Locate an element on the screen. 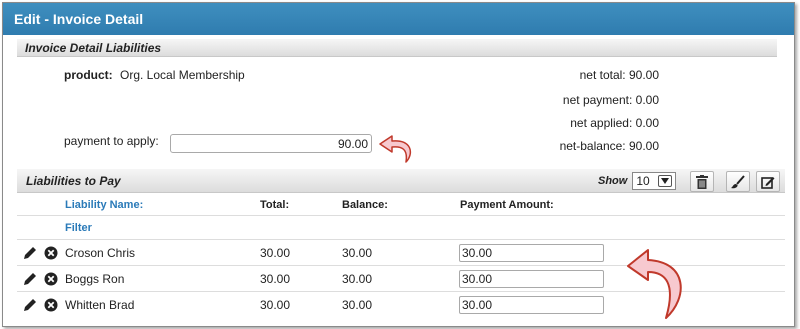  page-size-select: 10 is located at coordinates (654, 181).